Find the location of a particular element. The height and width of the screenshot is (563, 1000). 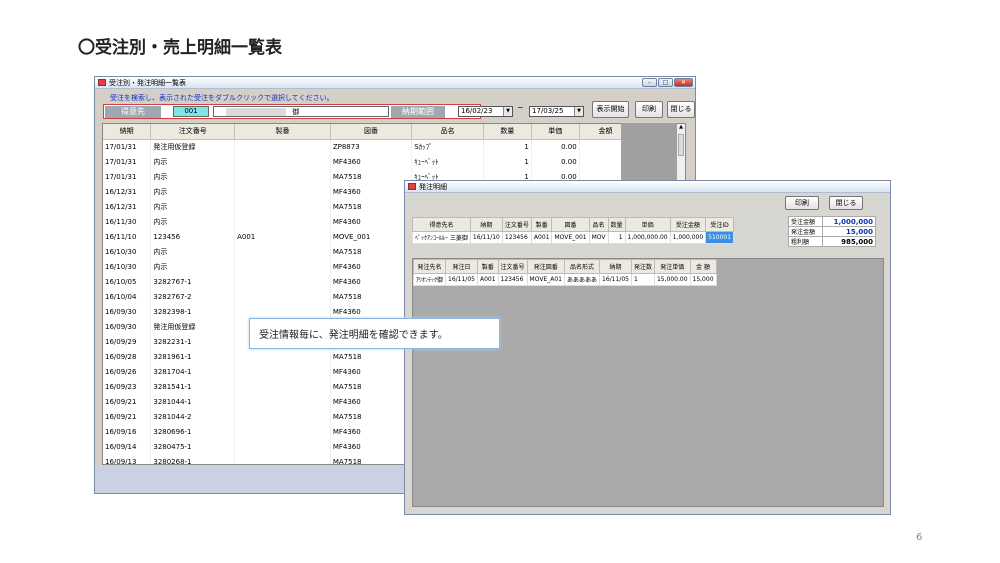

column-header: 得意先名 is located at coordinates (441, 224).